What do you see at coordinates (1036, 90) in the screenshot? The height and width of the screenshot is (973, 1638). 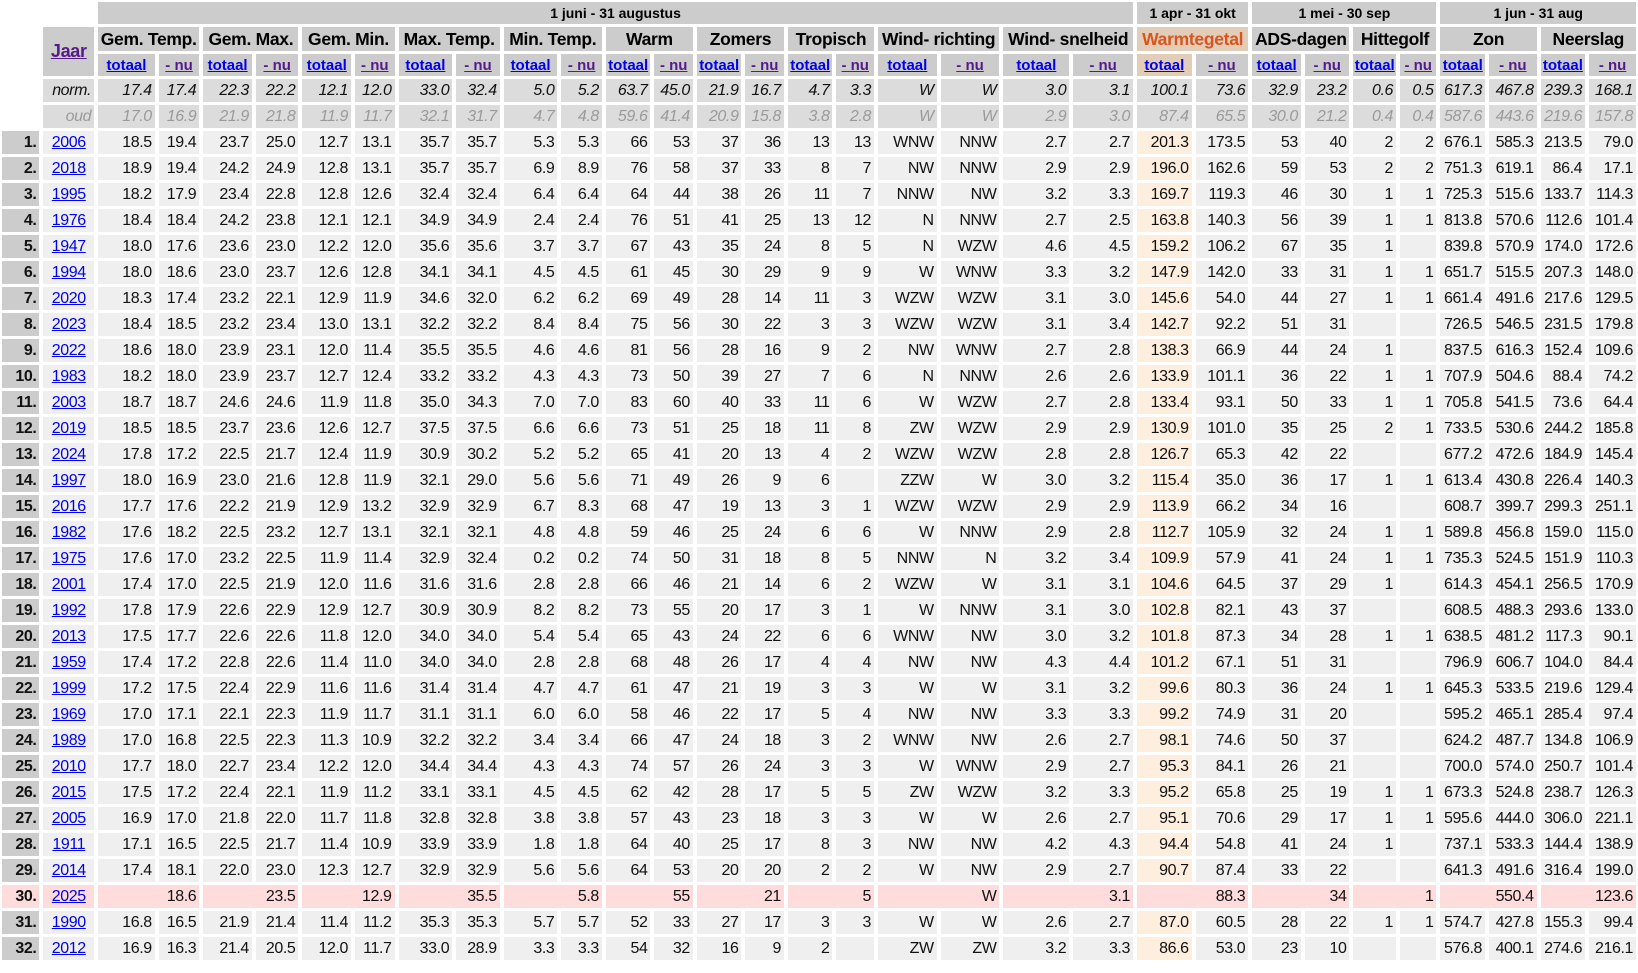 I see `norm-value: 3.0` at bounding box center [1036, 90].